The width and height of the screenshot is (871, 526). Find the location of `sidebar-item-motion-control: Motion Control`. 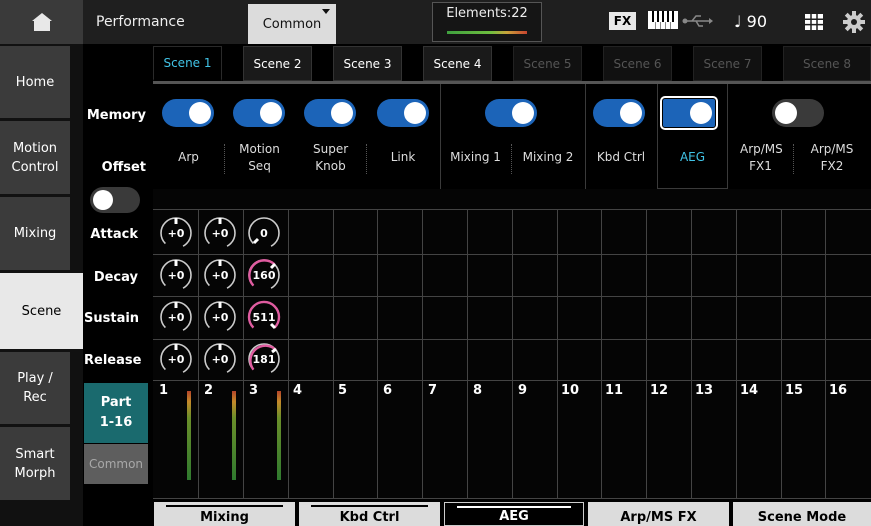

sidebar-item-motion-control: Motion Control is located at coordinates (35, 157).